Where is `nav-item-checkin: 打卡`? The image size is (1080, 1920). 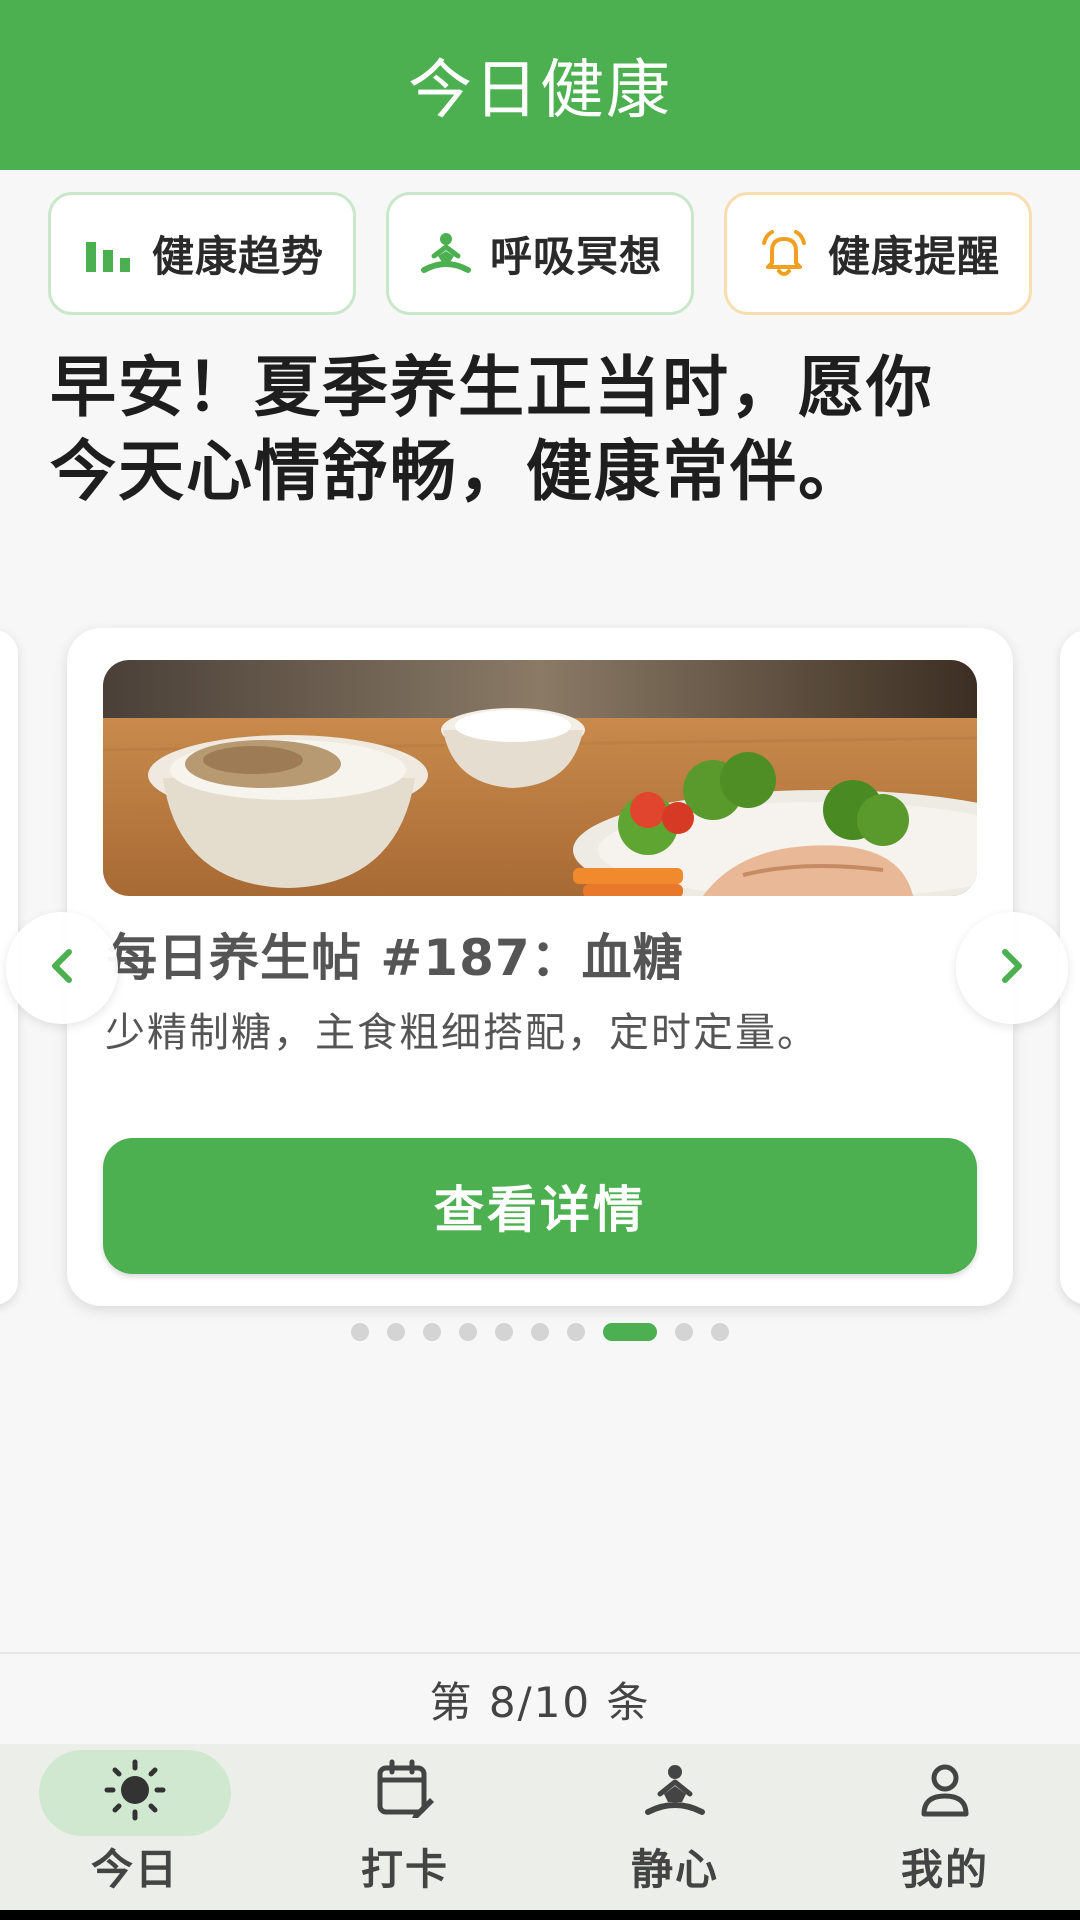 nav-item-checkin: 打卡 is located at coordinates (405, 1827).